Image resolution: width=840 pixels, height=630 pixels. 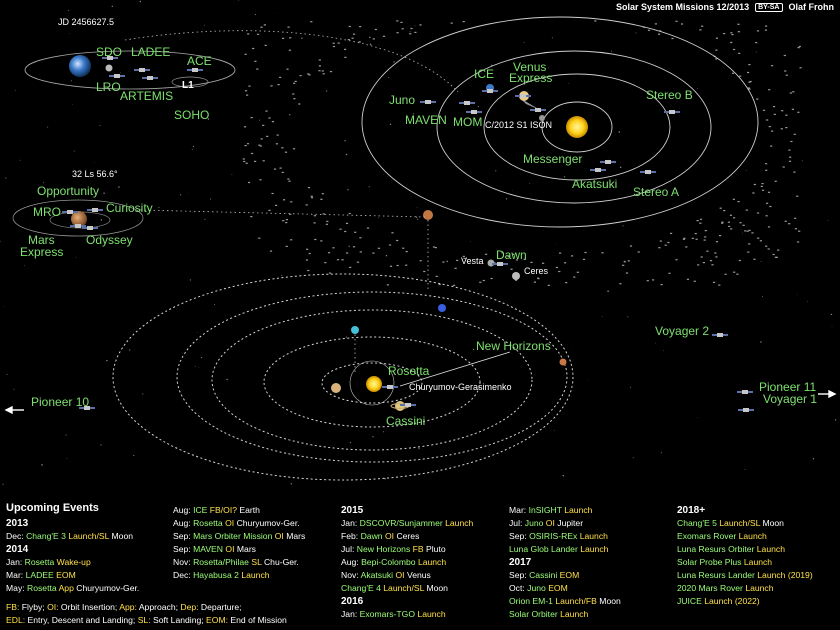 I want to click on event-mission: Bepi-Colombo, so click(x=388, y=562).